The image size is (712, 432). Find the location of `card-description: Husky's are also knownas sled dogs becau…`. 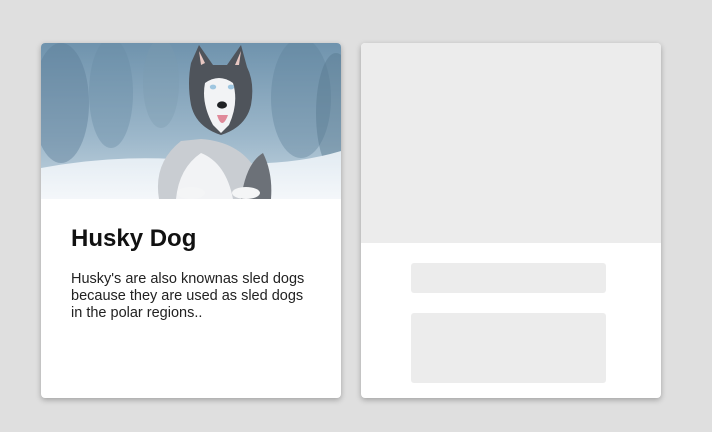

card-description: Husky's are also knownas sled dogs becau… is located at coordinates (188, 296).